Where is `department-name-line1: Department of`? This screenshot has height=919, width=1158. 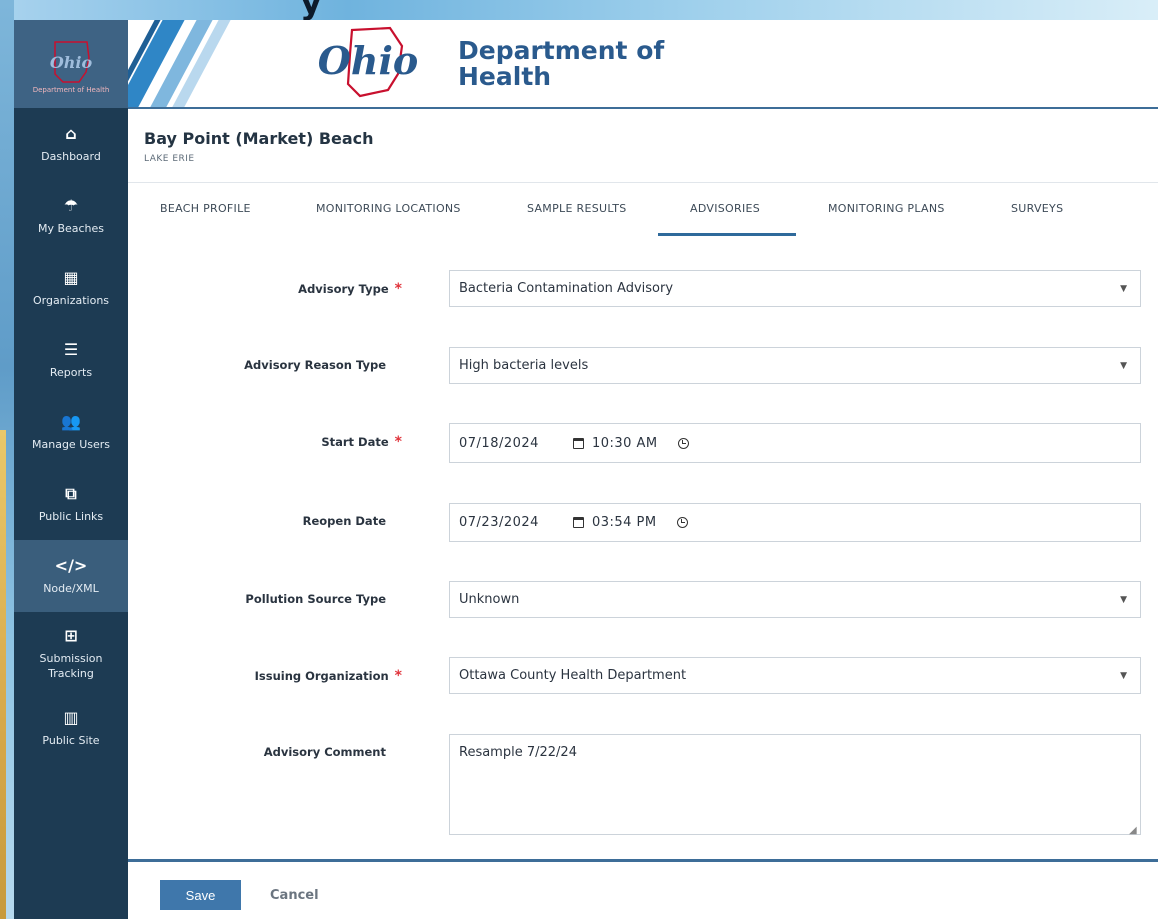 department-name-line1: Department of is located at coordinates (561, 50).